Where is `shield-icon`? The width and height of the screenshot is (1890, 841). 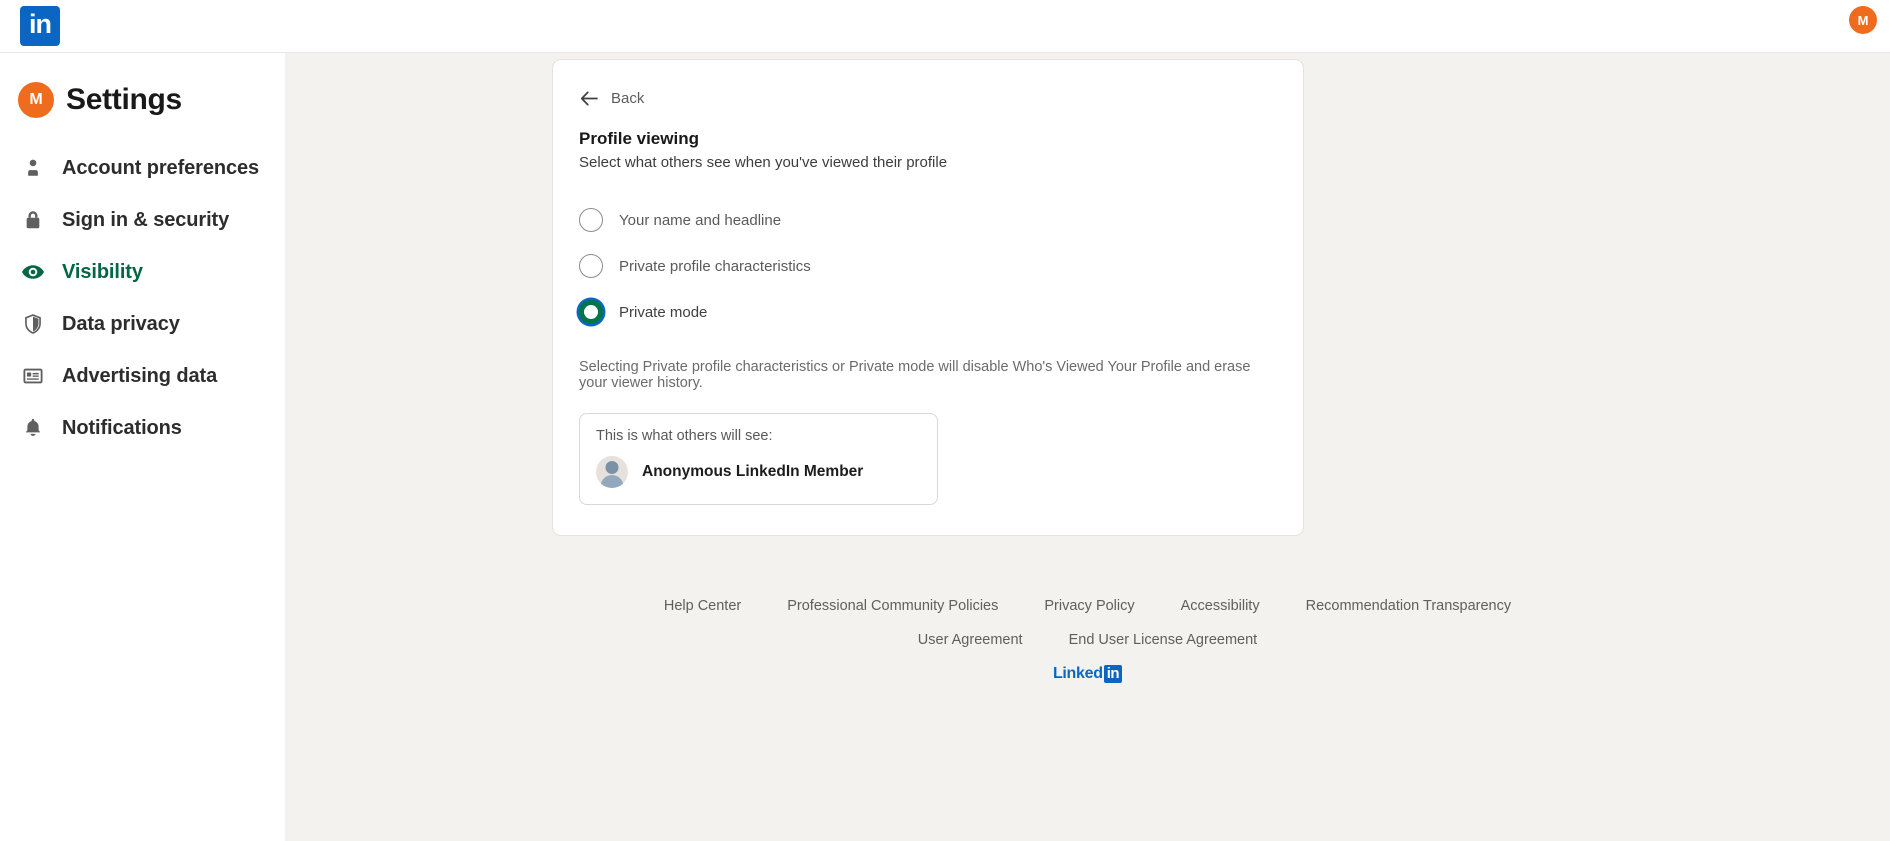 shield-icon is located at coordinates (33, 324).